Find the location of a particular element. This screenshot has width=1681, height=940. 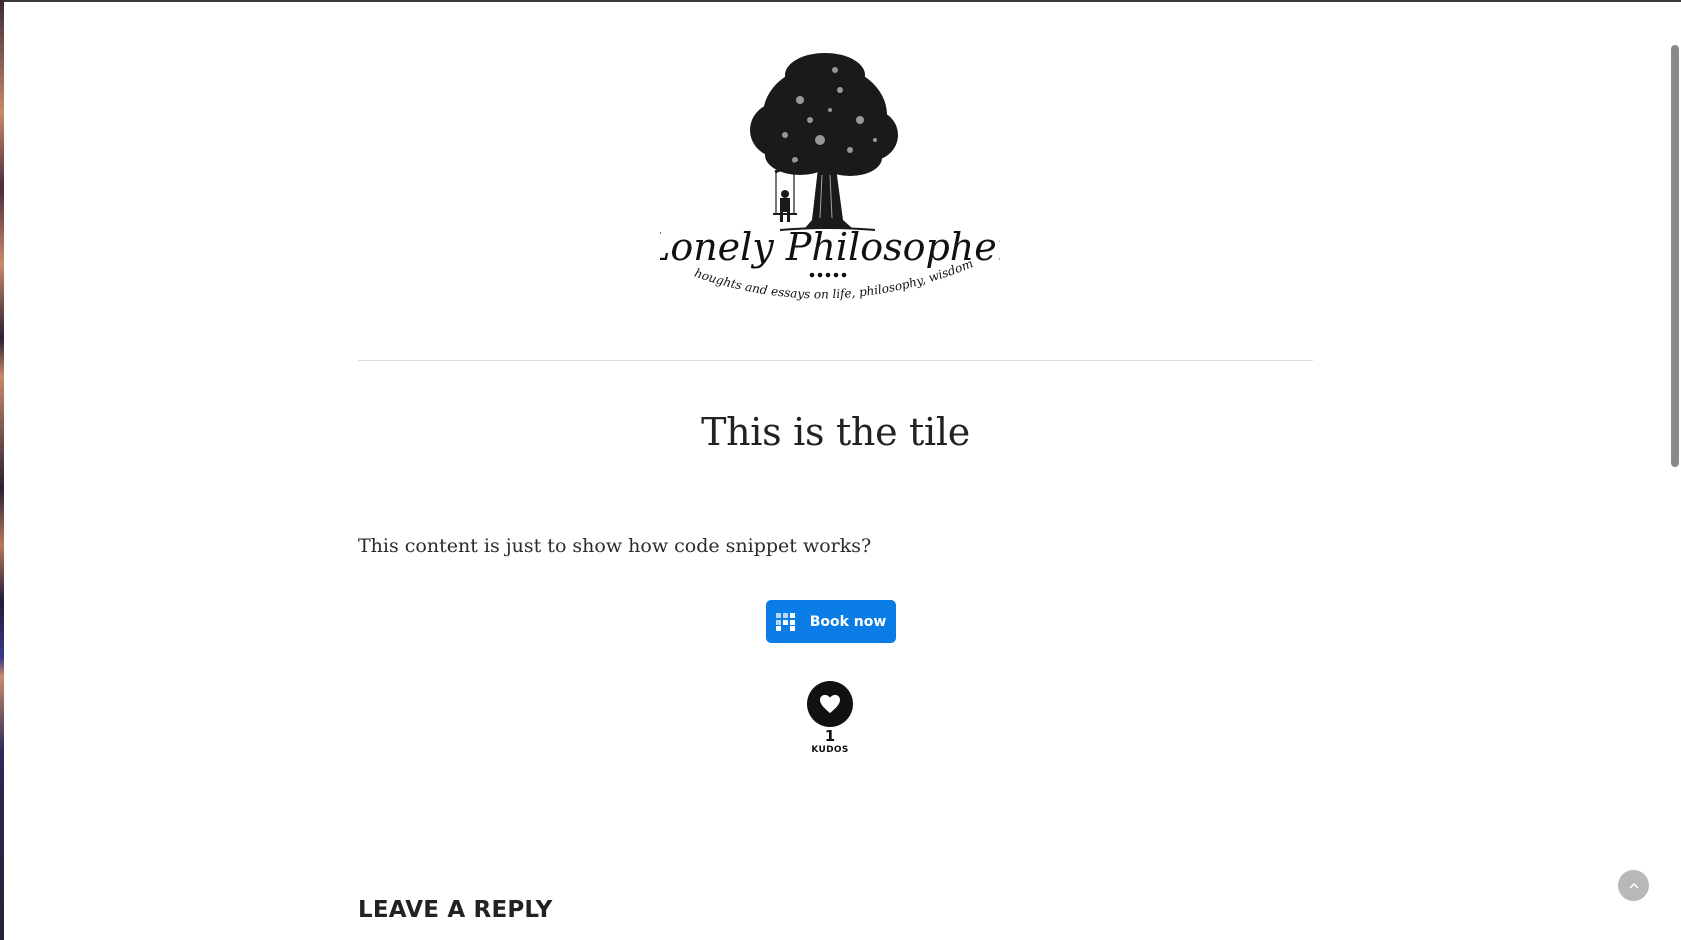

chevron-up-icon is located at coordinates (1633, 885).